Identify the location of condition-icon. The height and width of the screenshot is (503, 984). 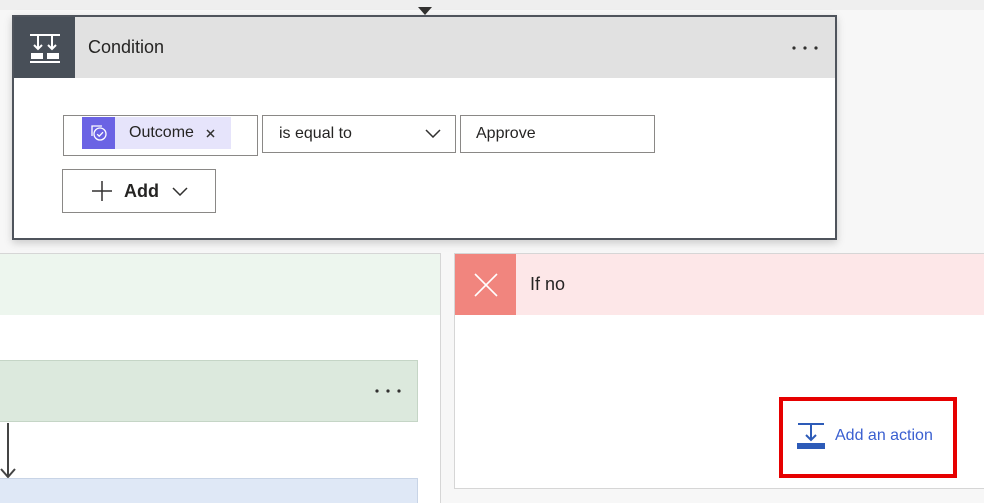
(44, 47).